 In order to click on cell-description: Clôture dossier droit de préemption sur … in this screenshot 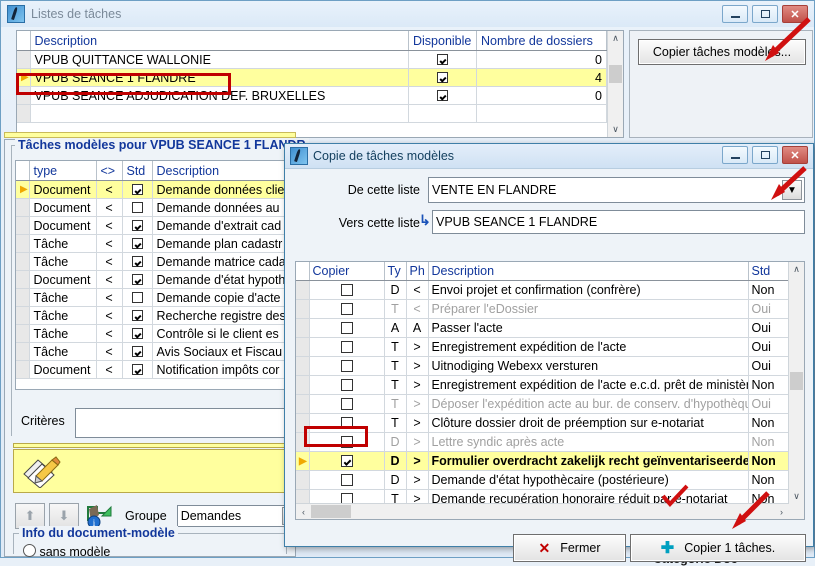, I will do `click(588, 423)`.